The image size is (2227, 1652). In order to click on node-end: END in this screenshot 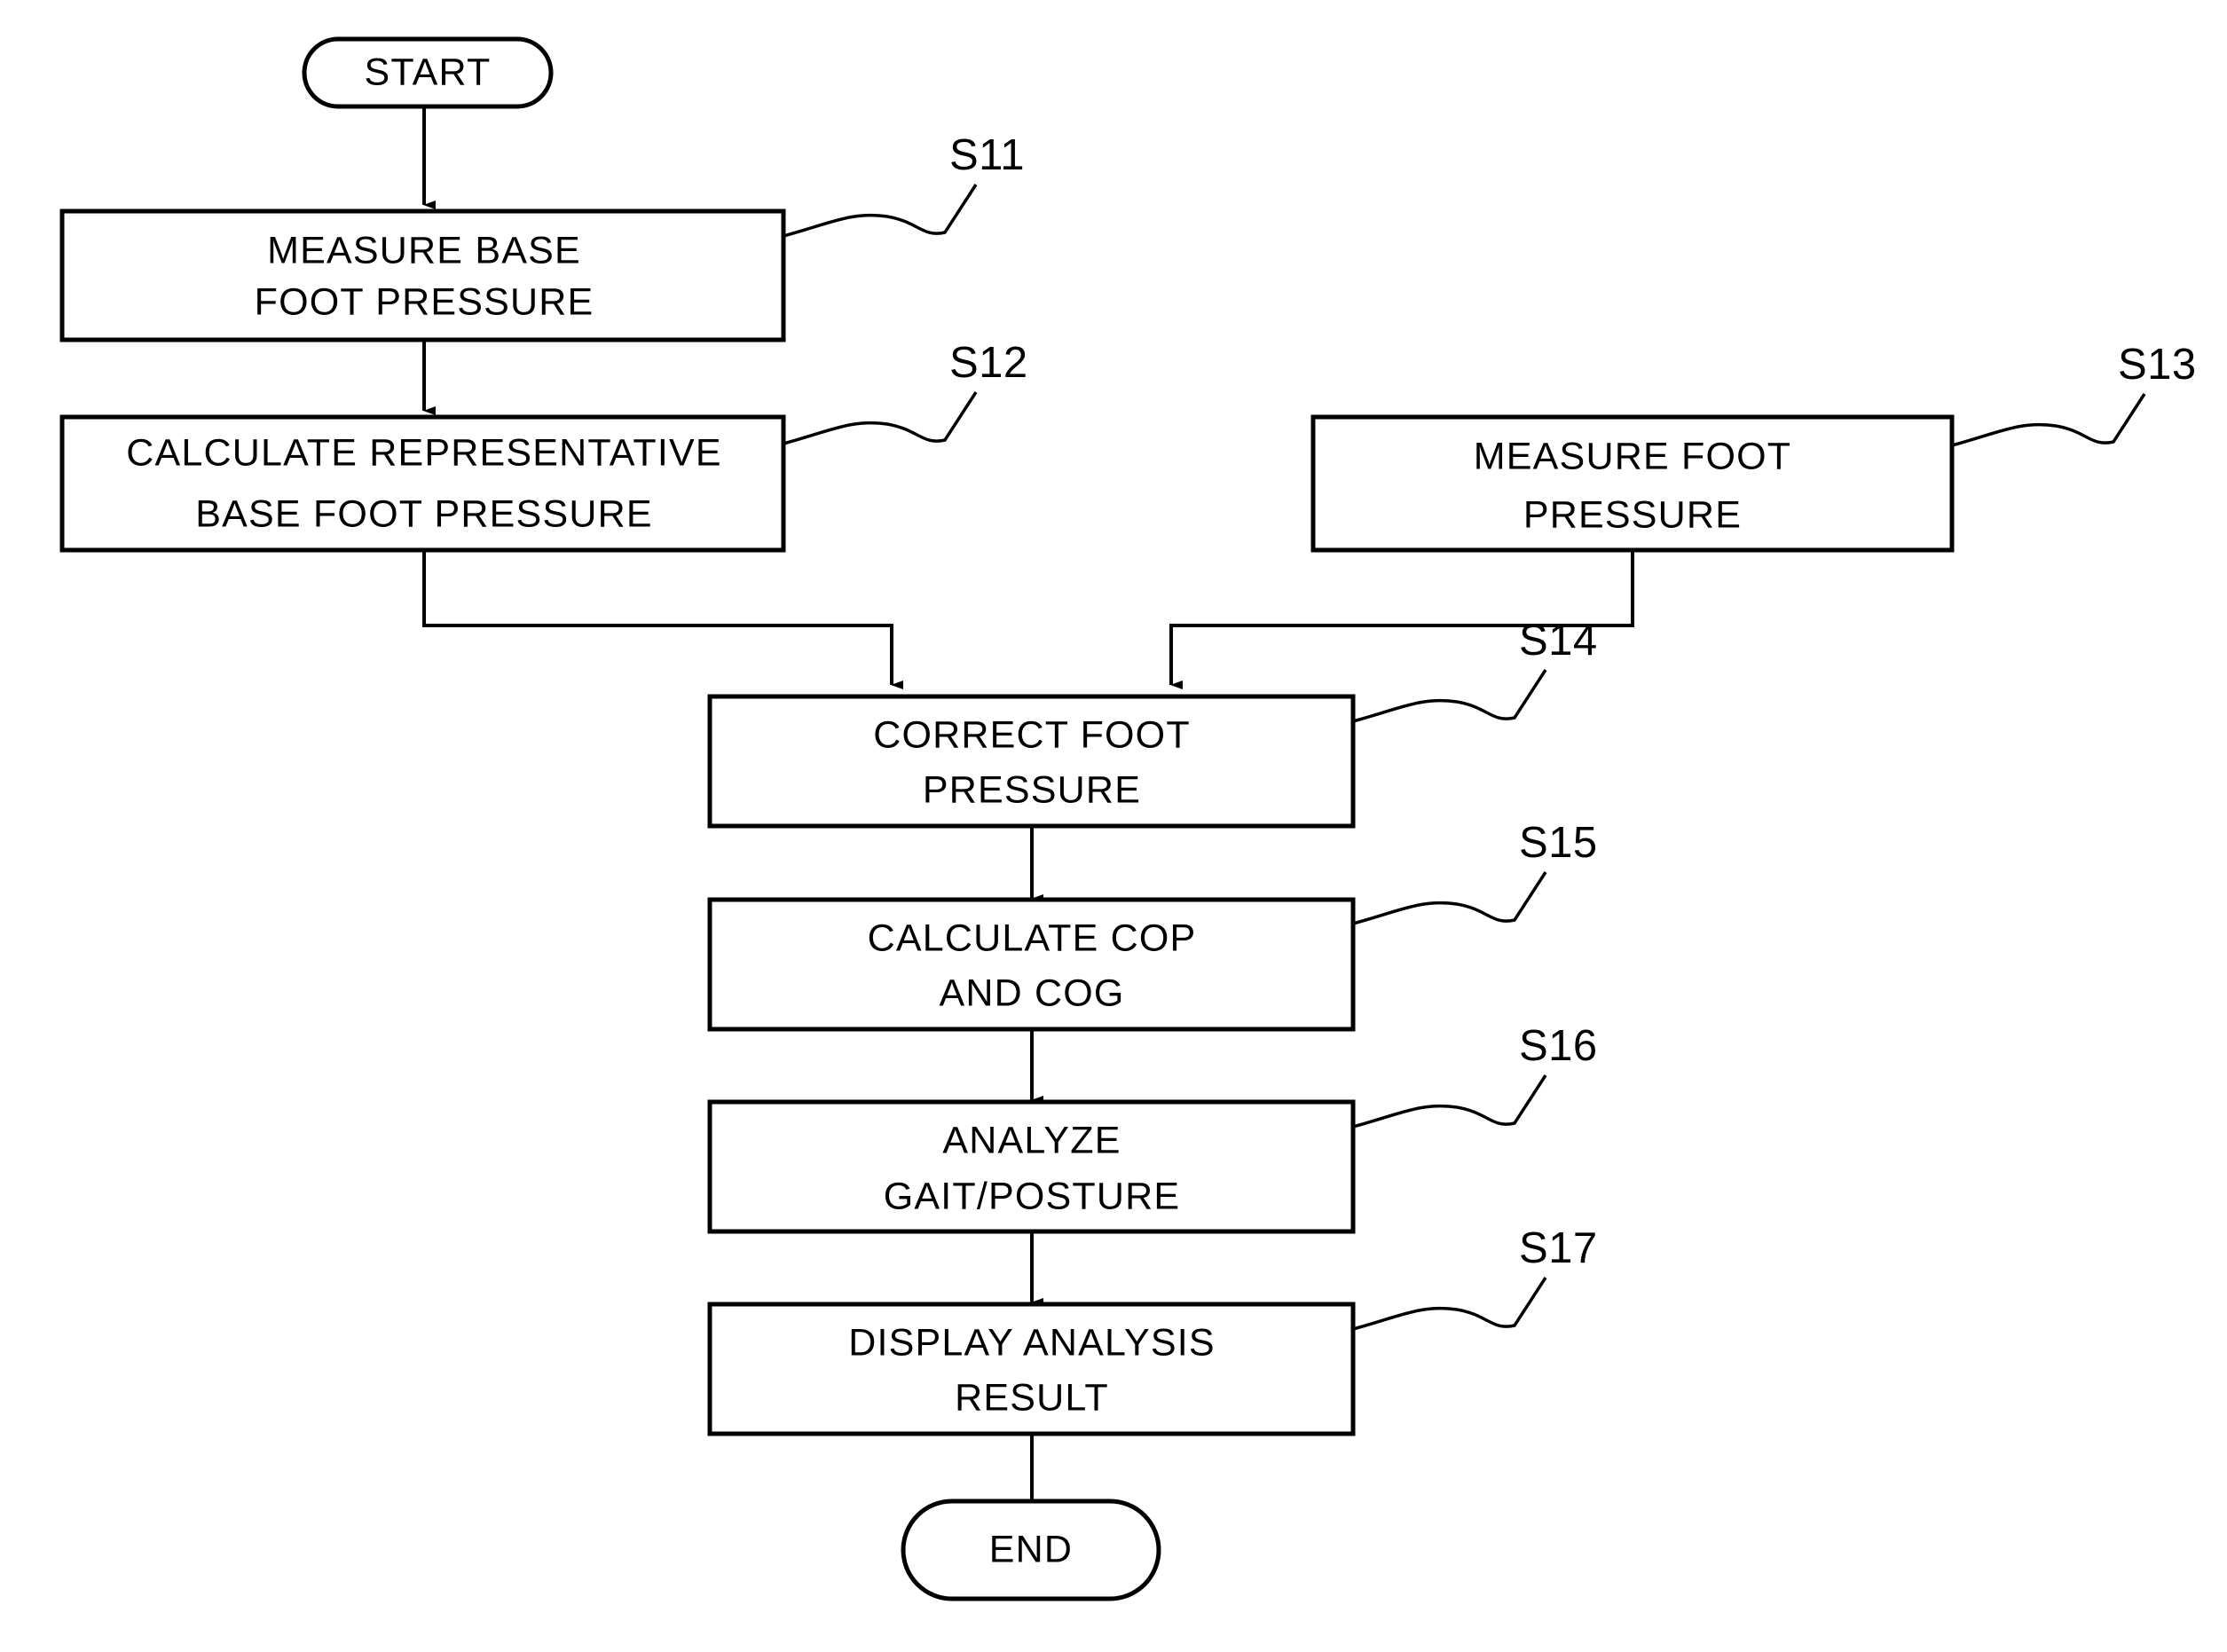, I will do `click(1031, 1550)`.